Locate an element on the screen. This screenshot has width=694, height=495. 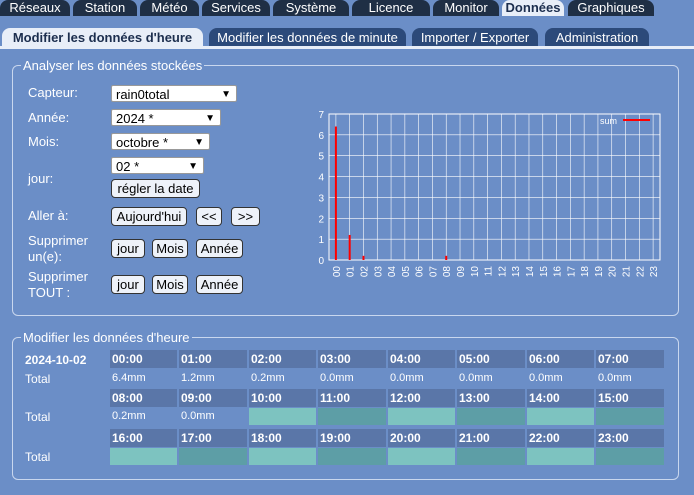
set-date-button: régler la date is located at coordinates (155, 188).